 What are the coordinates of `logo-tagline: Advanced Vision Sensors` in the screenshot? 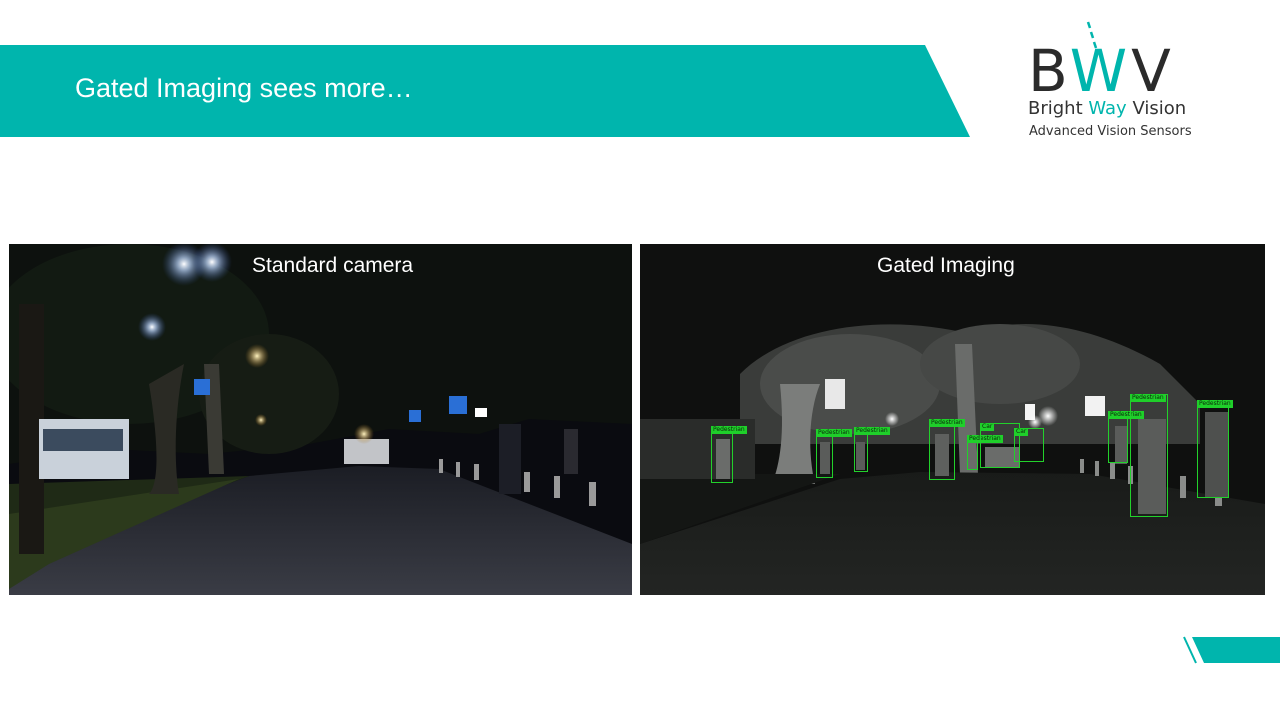 It's located at (1110, 131).